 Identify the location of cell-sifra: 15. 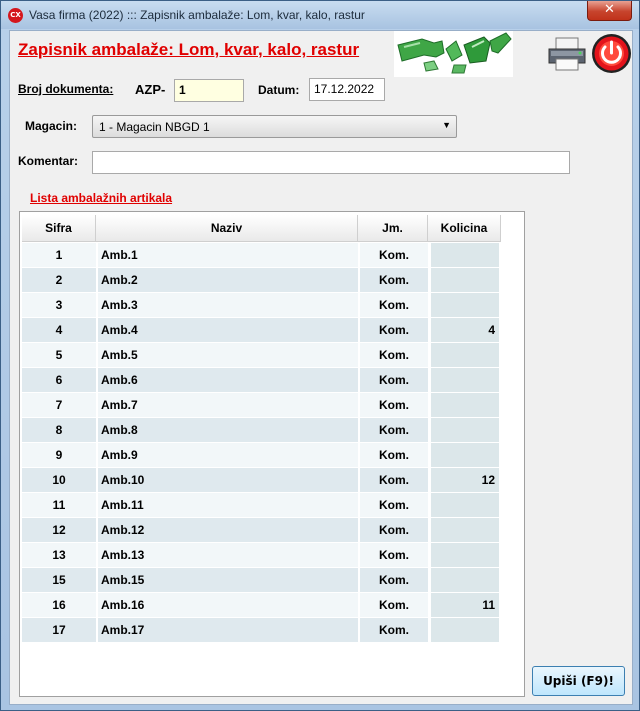
(59, 580).